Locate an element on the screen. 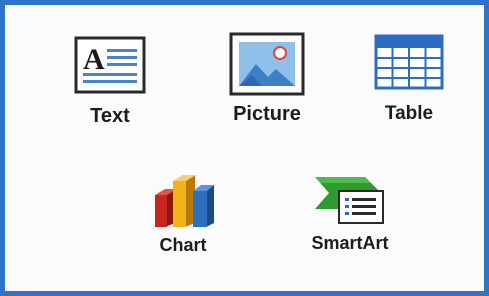 The width and height of the screenshot is (489, 296). picture-icon is located at coordinates (267, 64).